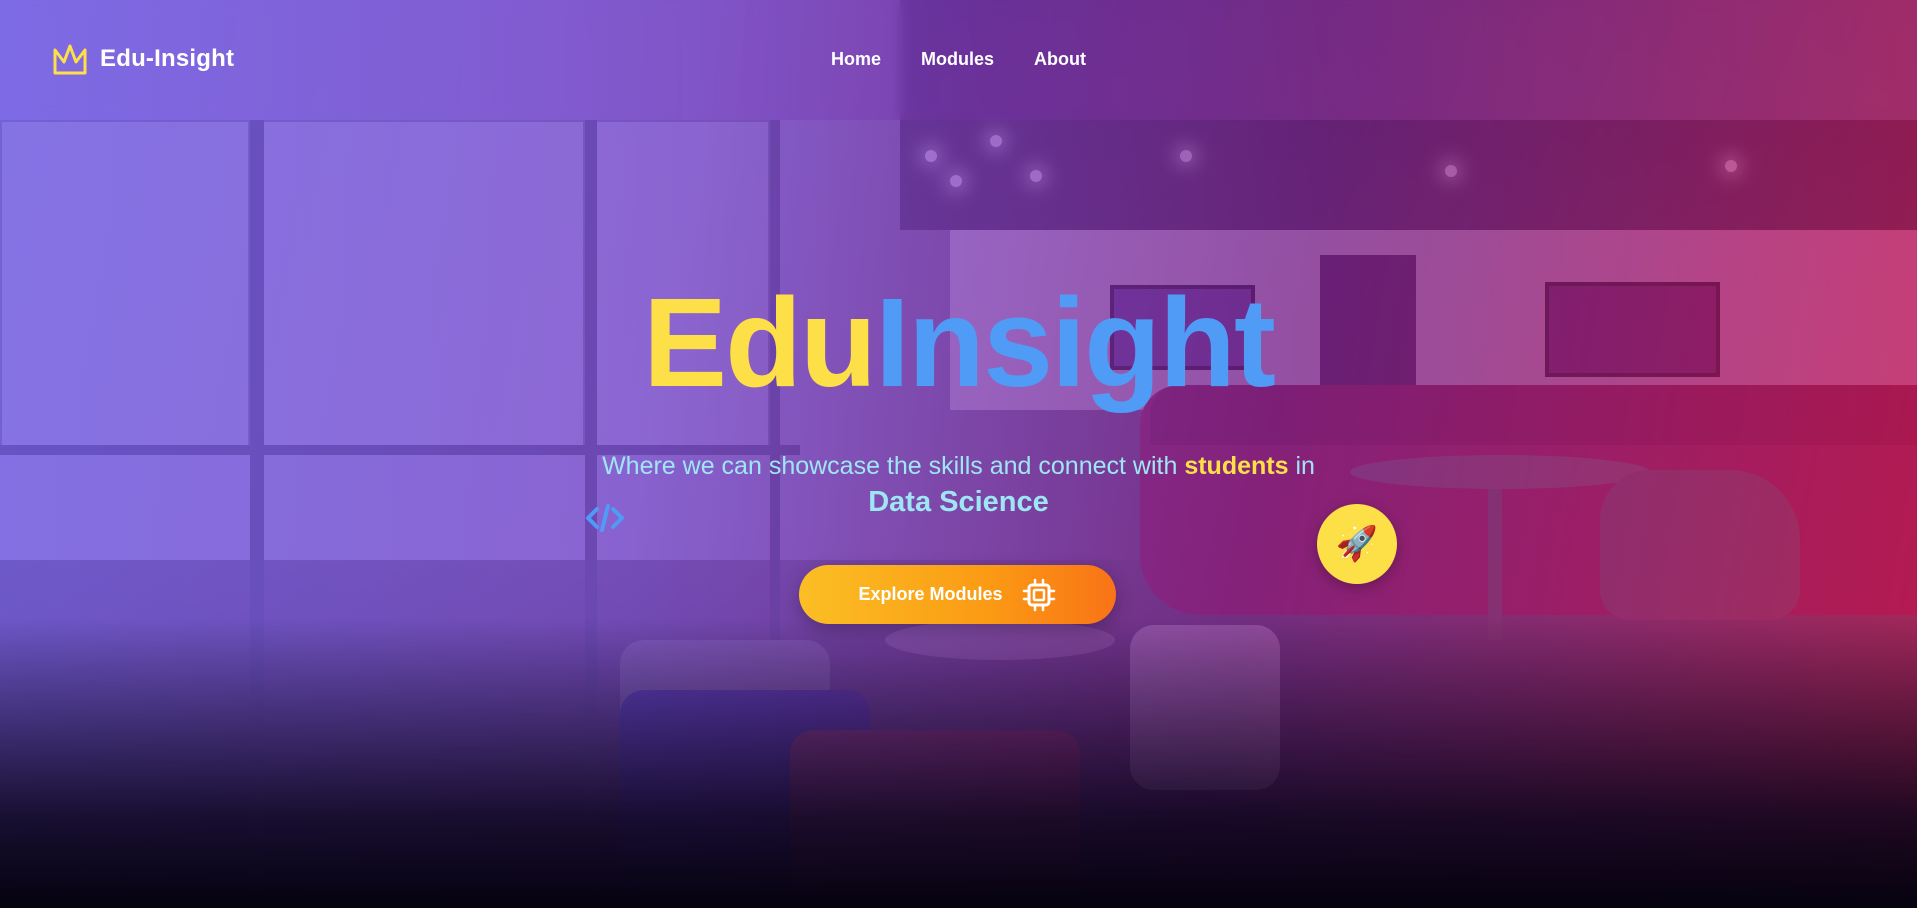 This screenshot has height=908, width=1917. I want to click on rocket-badge: 🚀, so click(1357, 544).